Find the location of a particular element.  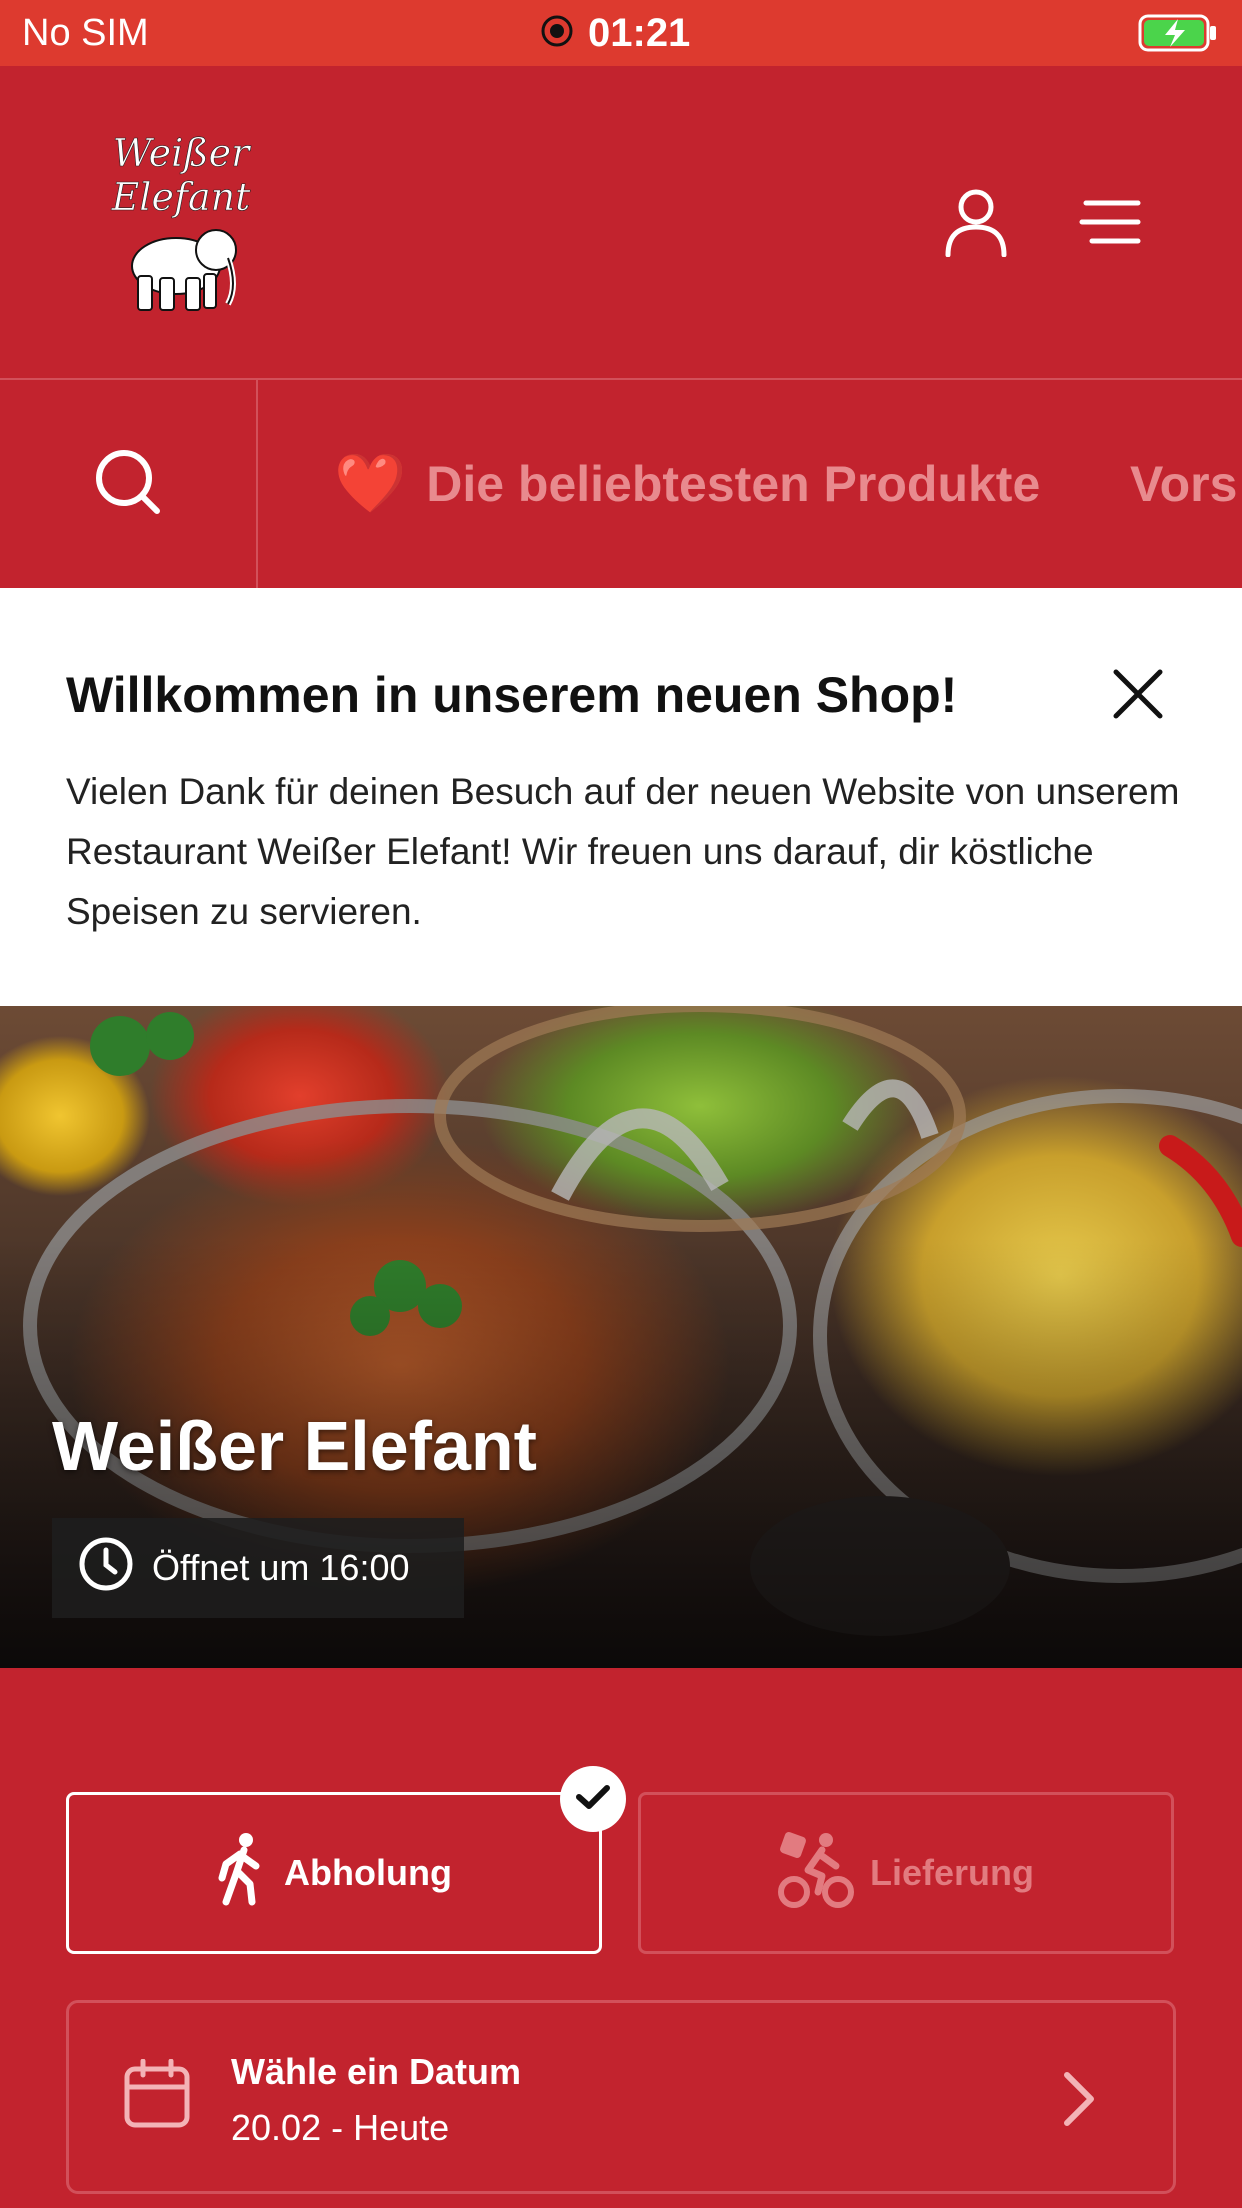

account-button is located at coordinates (976, 224).